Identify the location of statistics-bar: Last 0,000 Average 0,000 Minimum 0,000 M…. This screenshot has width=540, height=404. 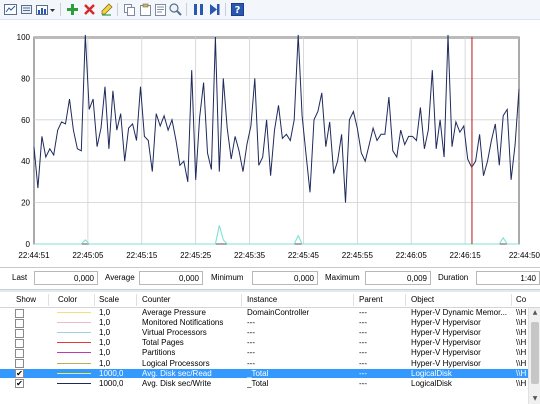
(270, 278).